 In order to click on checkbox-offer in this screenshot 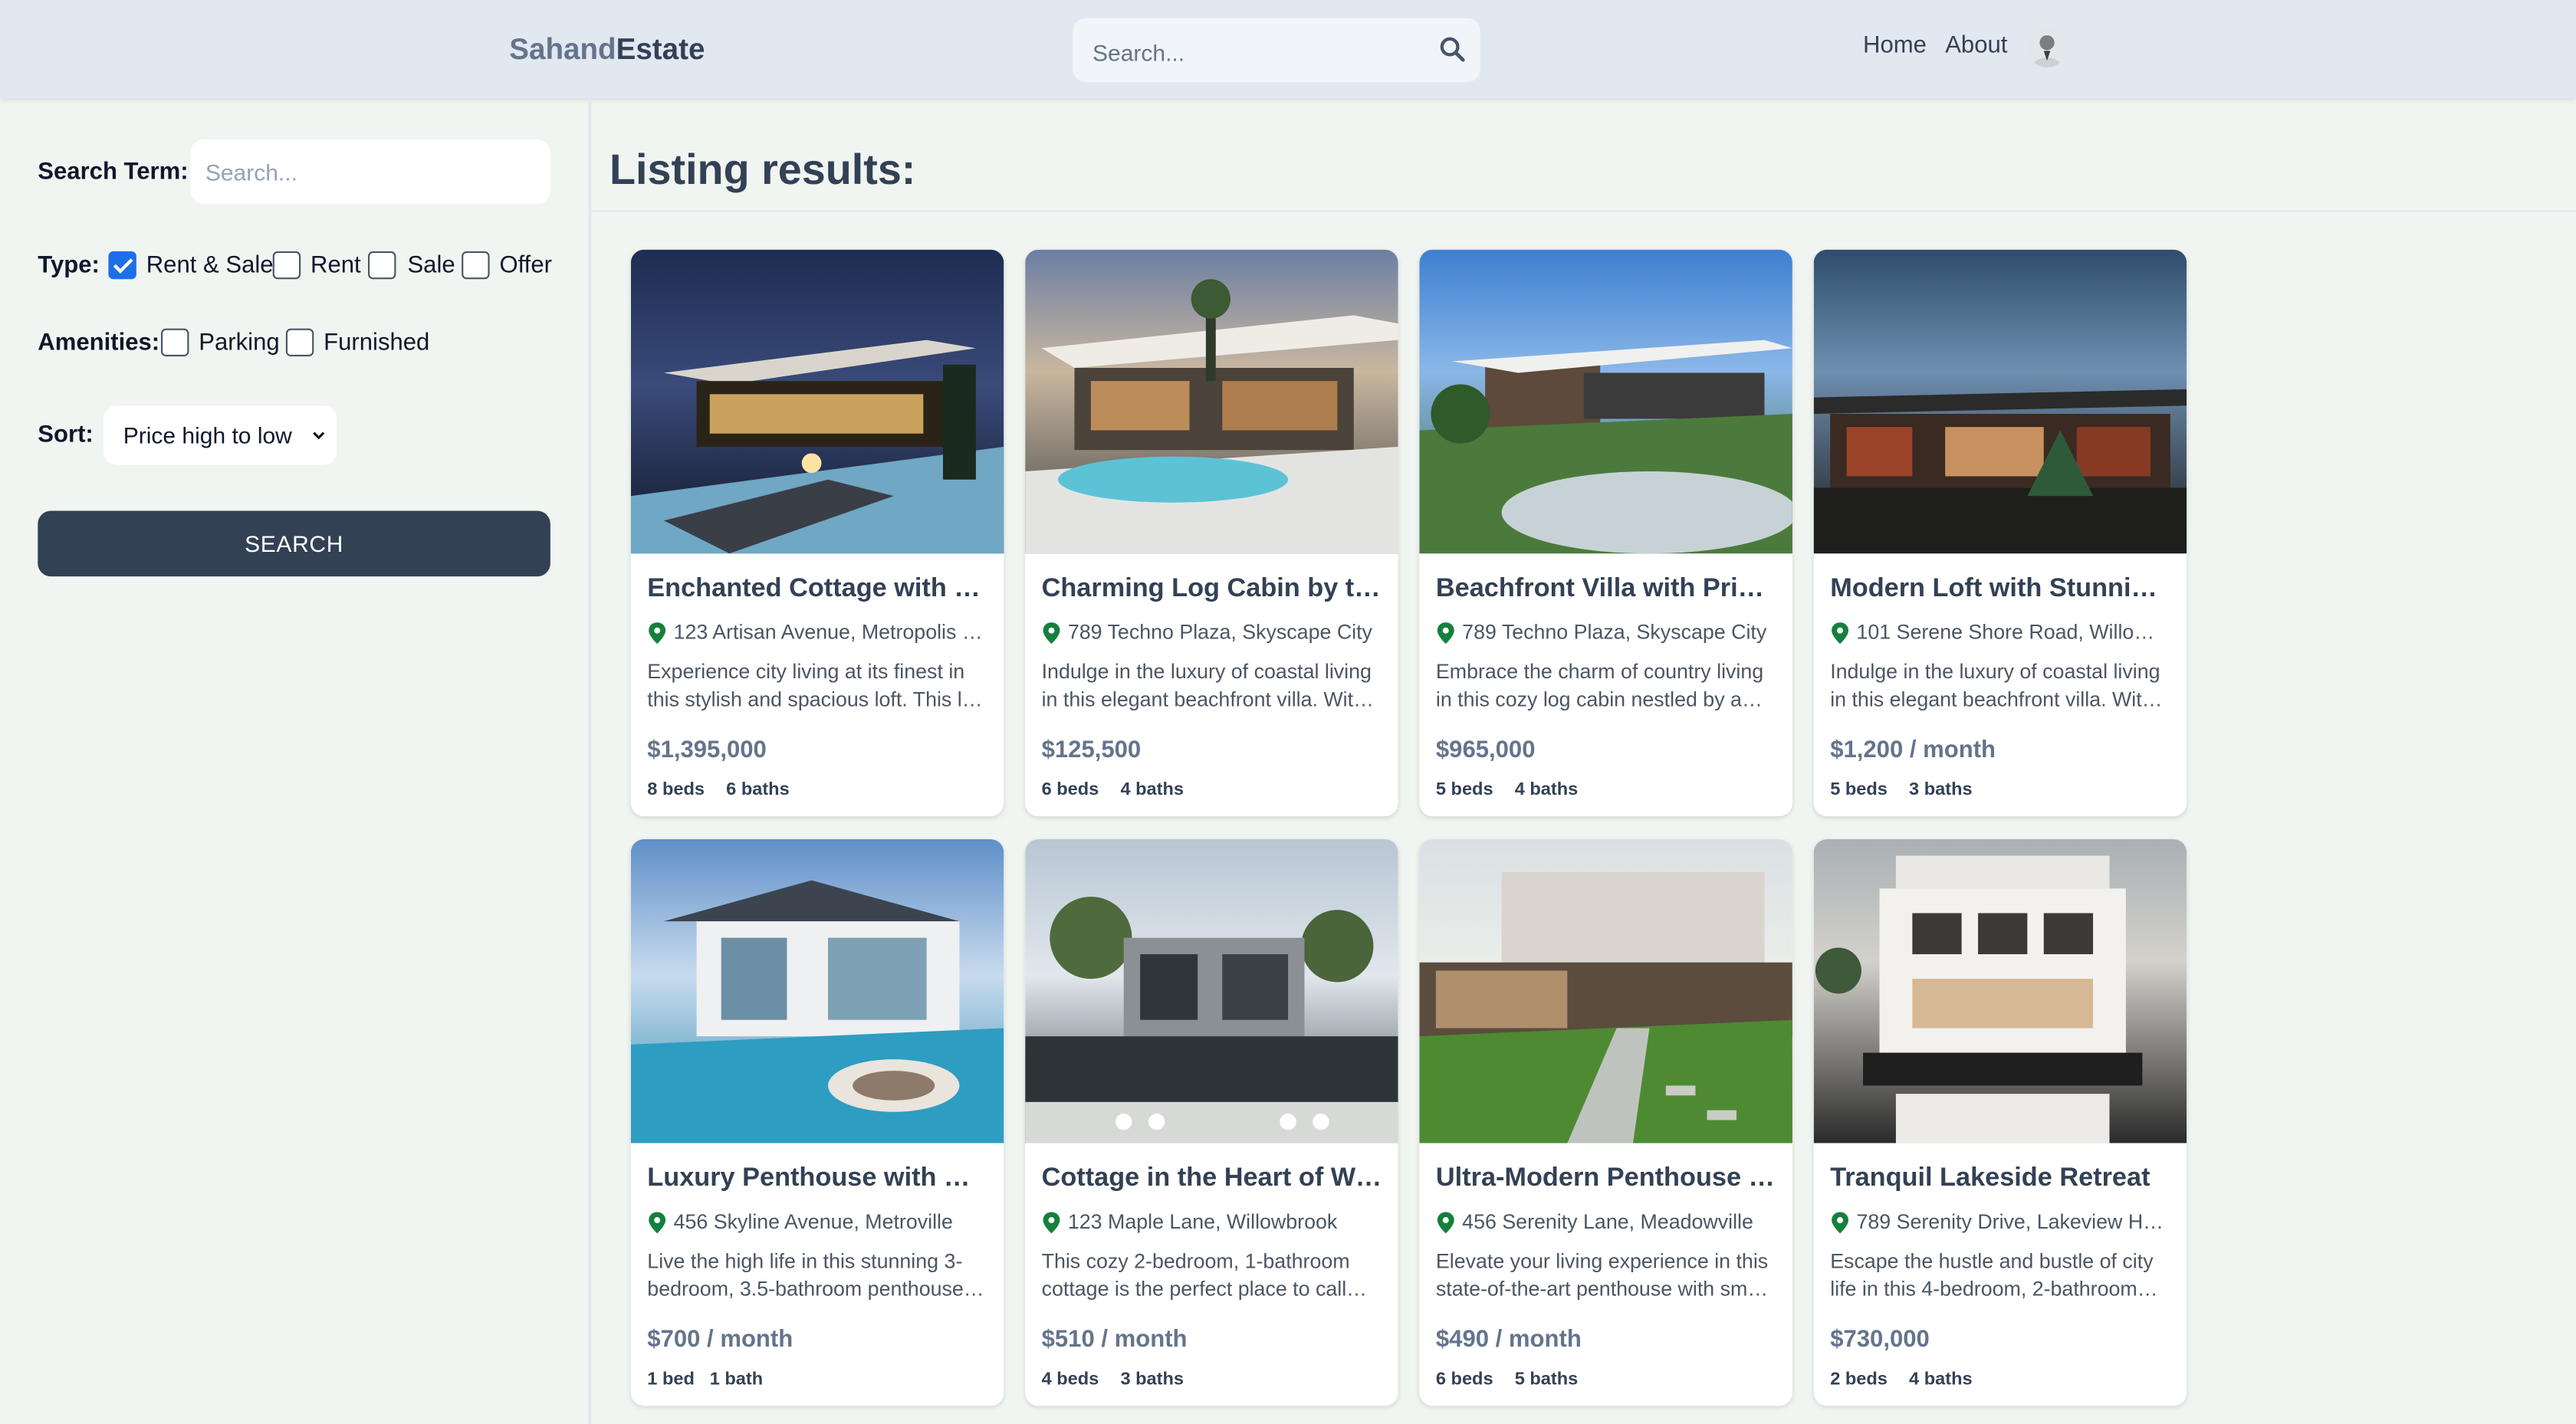, I will do `click(476, 265)`.